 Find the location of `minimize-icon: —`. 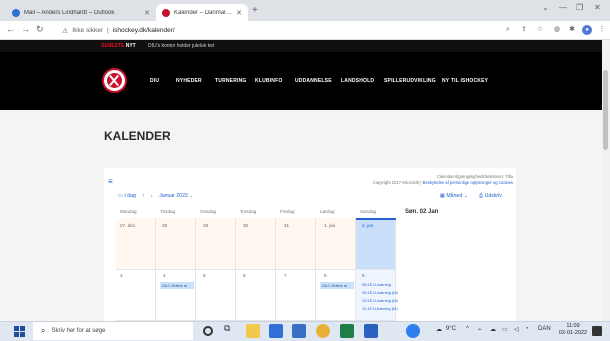

minimize-icon: — is located at coordinates (563, 7).